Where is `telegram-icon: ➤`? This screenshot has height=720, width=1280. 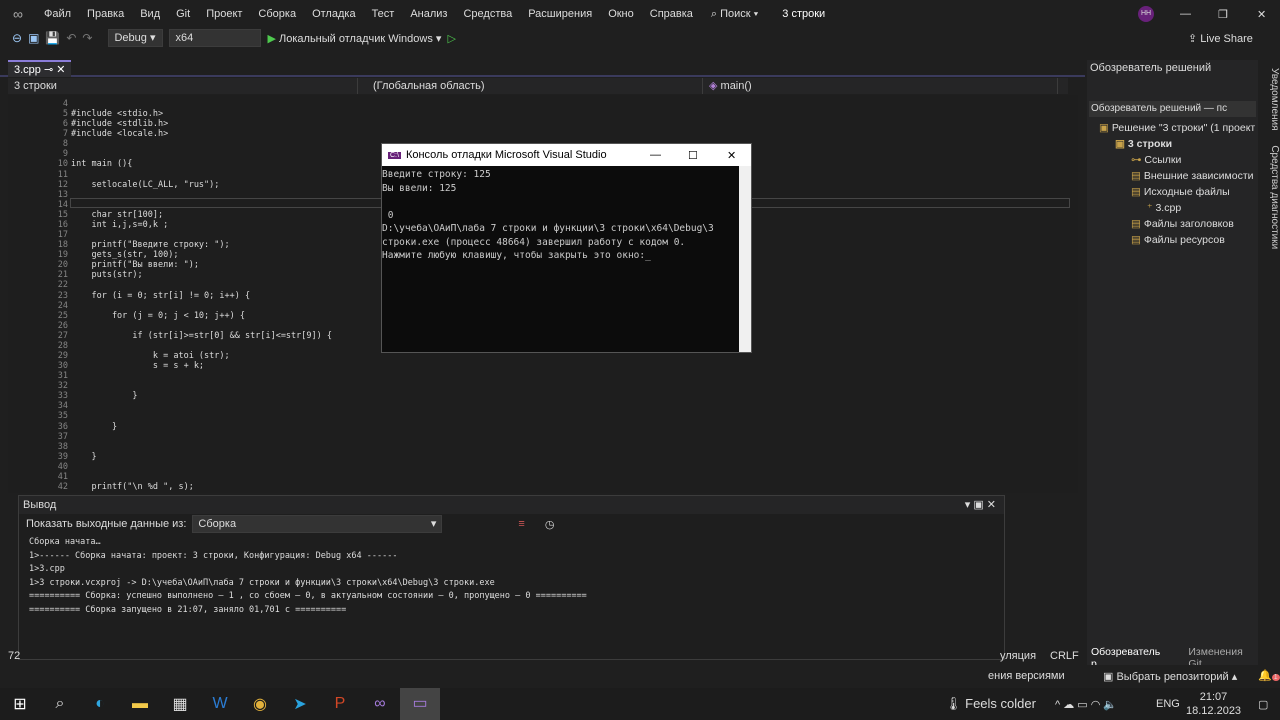
telegram-icon: ➤ is located at coordinates (300, 704).